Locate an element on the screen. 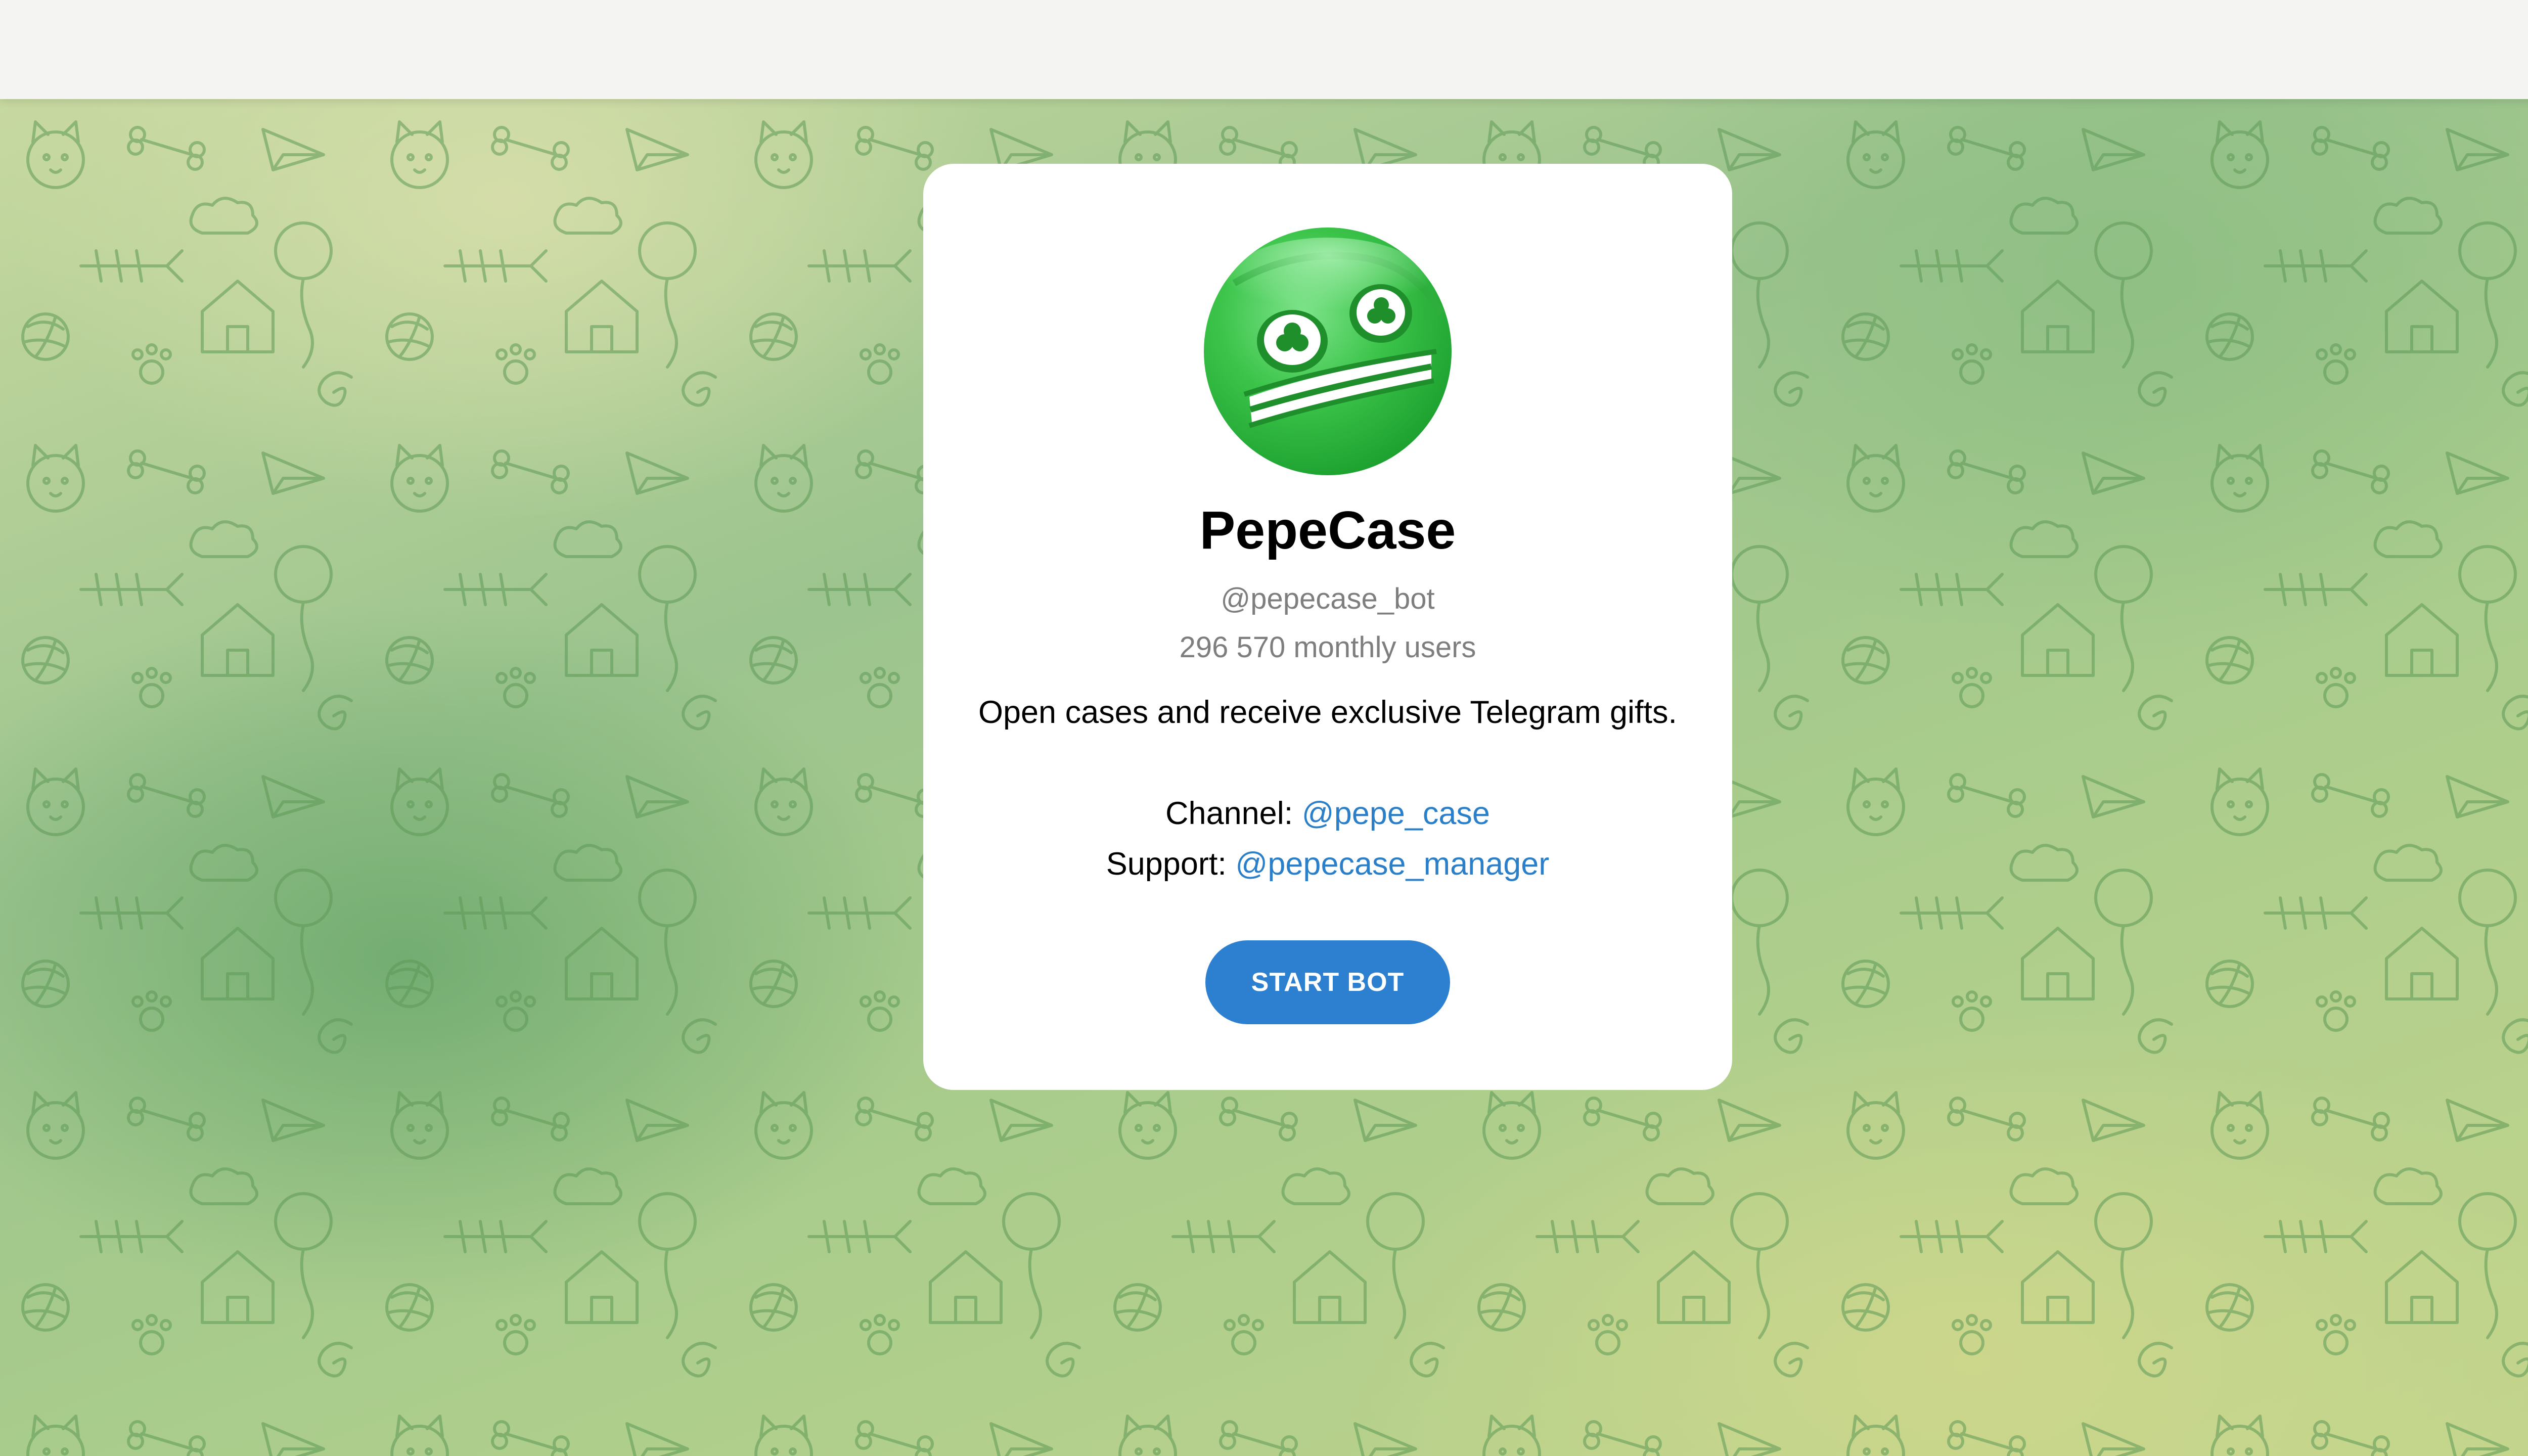 The height and width of the screenshot is (1456, 2528). channel-label: Channel: is located at coordinates (1229, 813).